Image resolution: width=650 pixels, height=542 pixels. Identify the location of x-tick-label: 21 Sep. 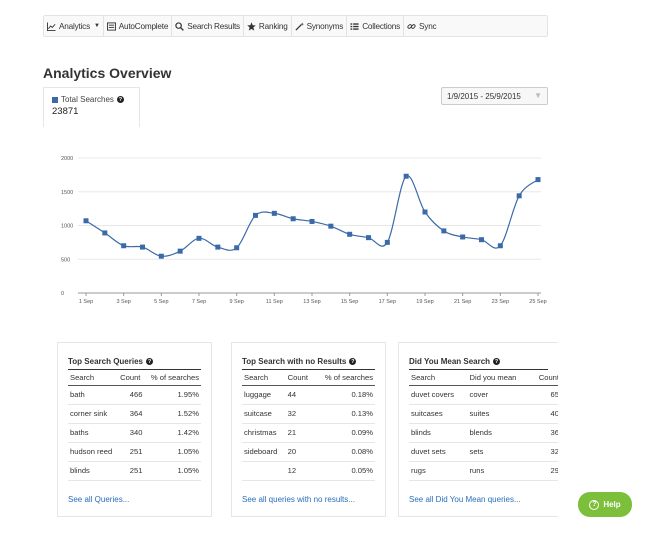
(462, 302).